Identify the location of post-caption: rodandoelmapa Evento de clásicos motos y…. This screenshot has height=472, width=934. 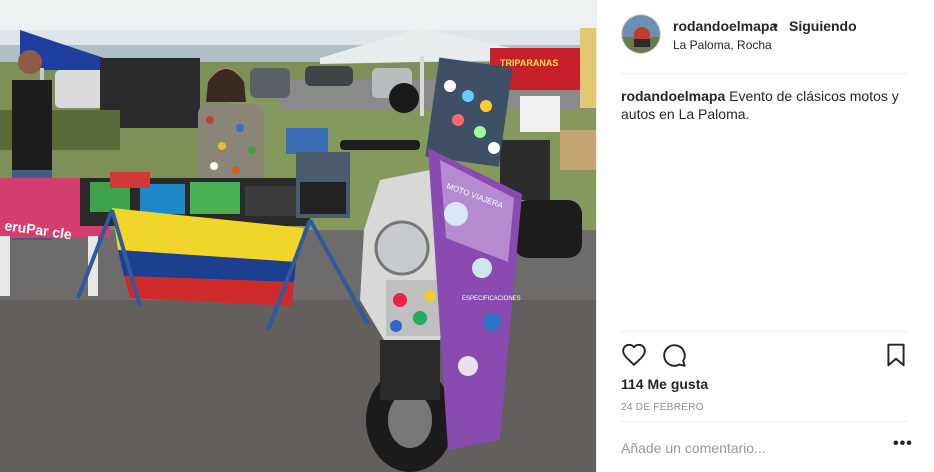
(766, 105).